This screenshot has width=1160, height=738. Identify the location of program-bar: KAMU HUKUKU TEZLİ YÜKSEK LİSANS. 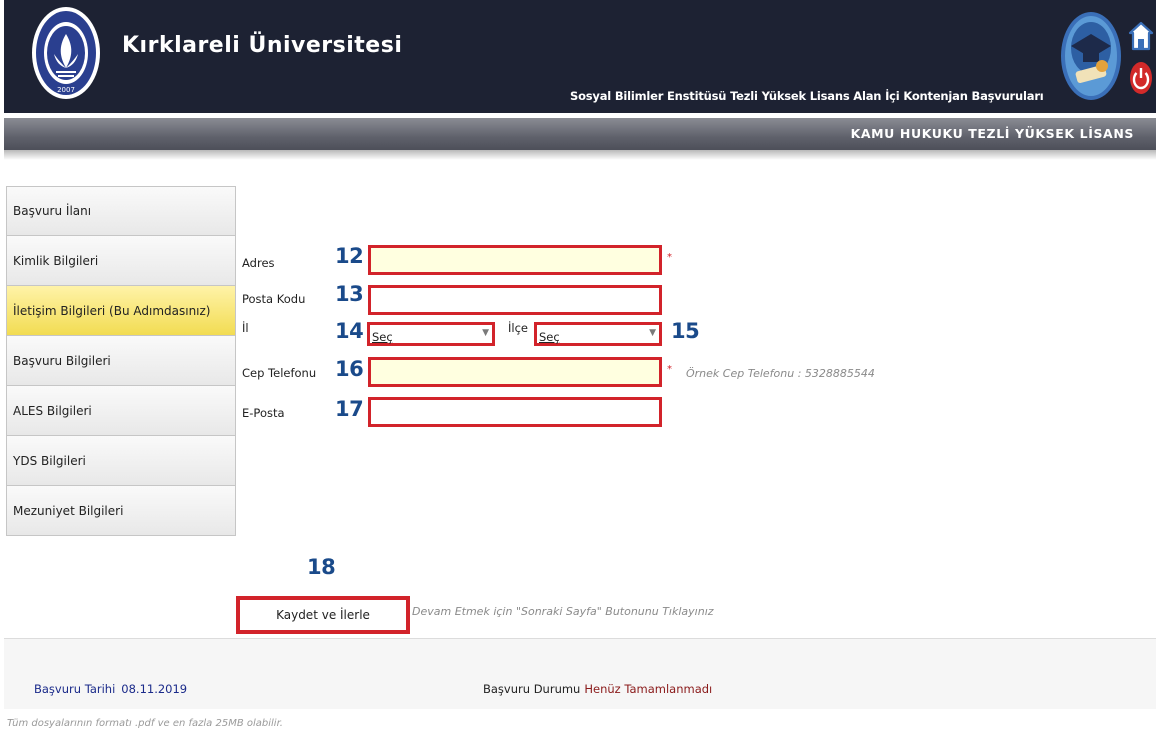
(580, 139).